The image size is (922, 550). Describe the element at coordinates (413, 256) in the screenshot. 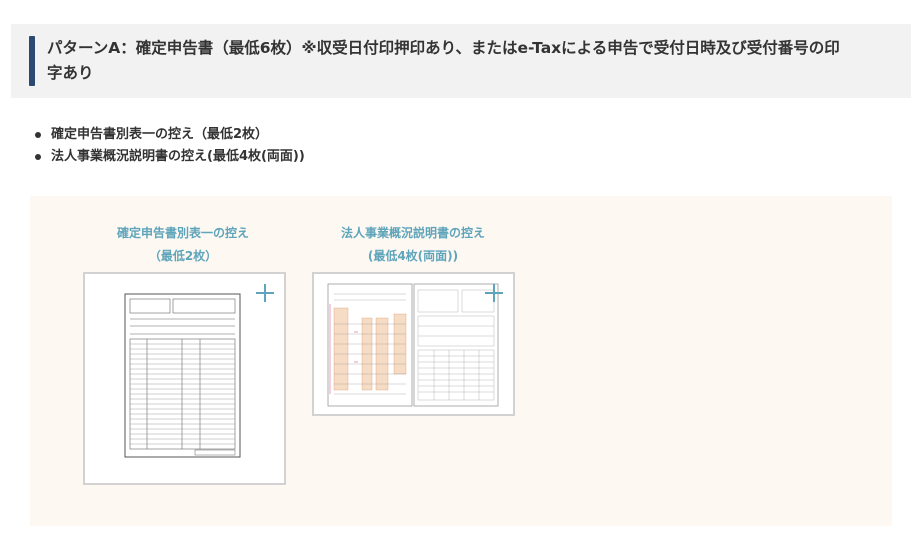

I see `thumbnail-2-subtitle: (最低4枚(両面))` at that location.